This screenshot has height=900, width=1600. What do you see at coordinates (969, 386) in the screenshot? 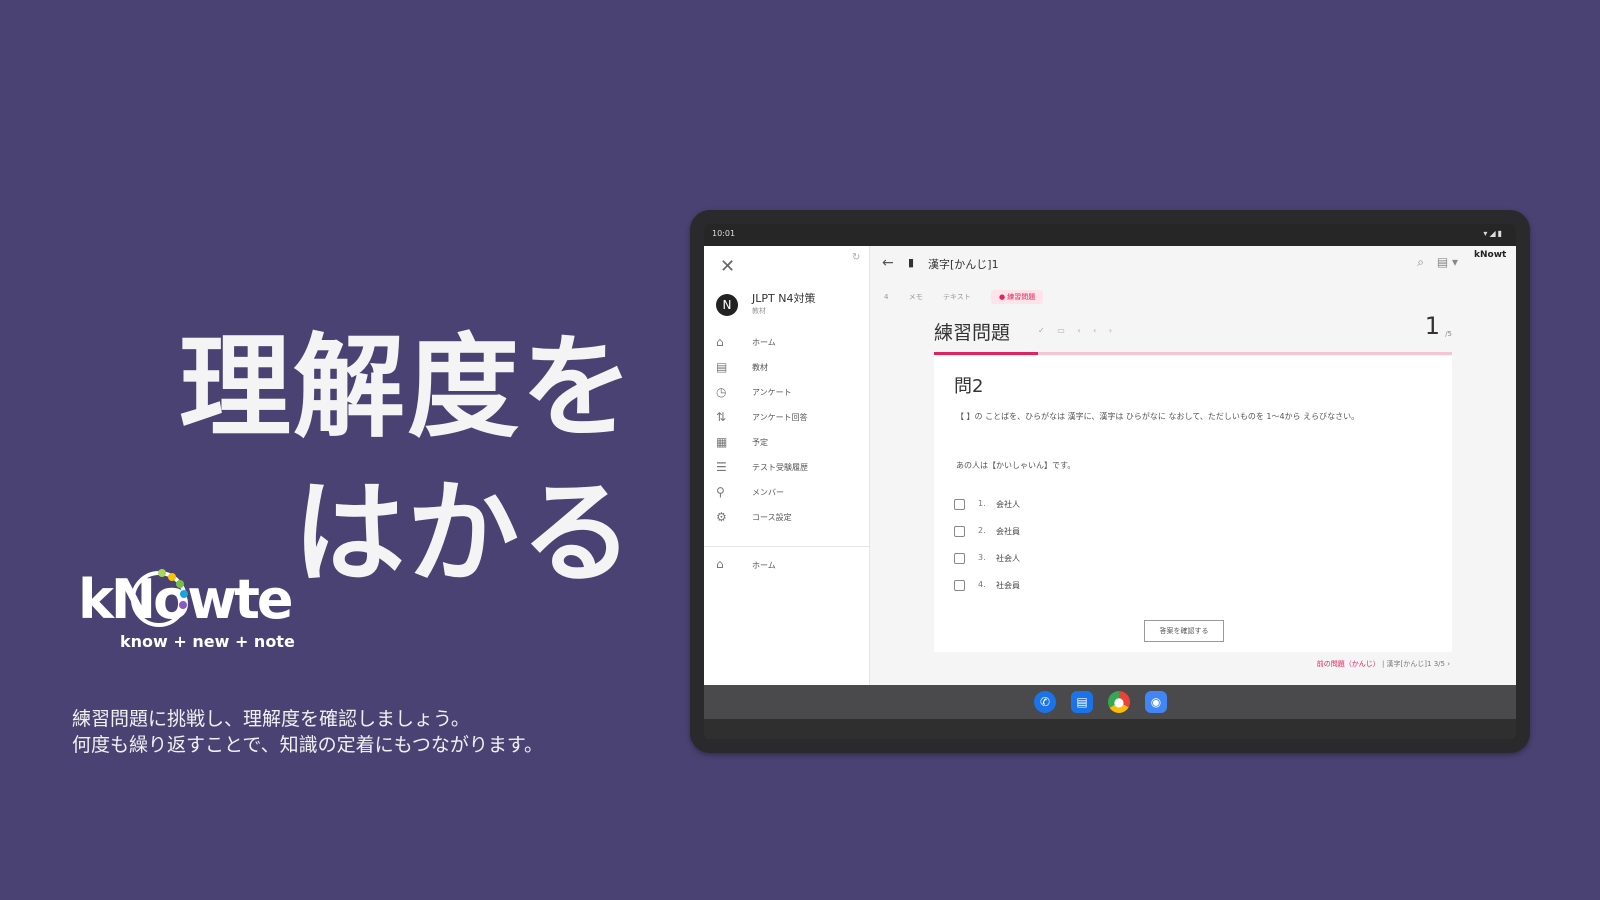
I see `question-title: 問2` at bounding box center [969, 386].